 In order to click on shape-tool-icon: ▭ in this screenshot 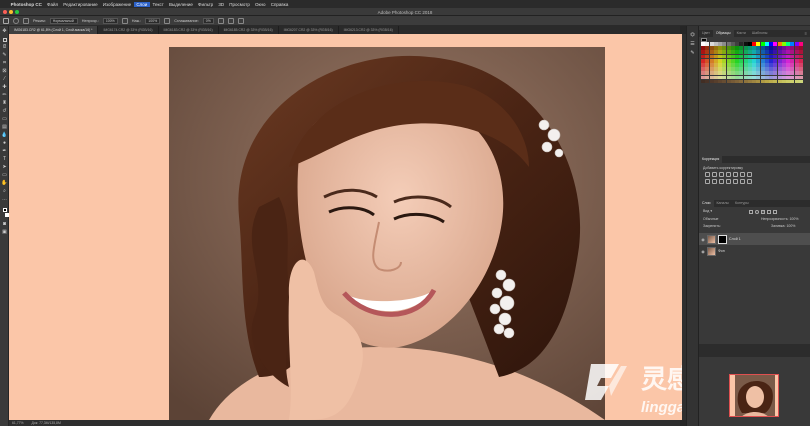, I will do `click(4, 175)`.